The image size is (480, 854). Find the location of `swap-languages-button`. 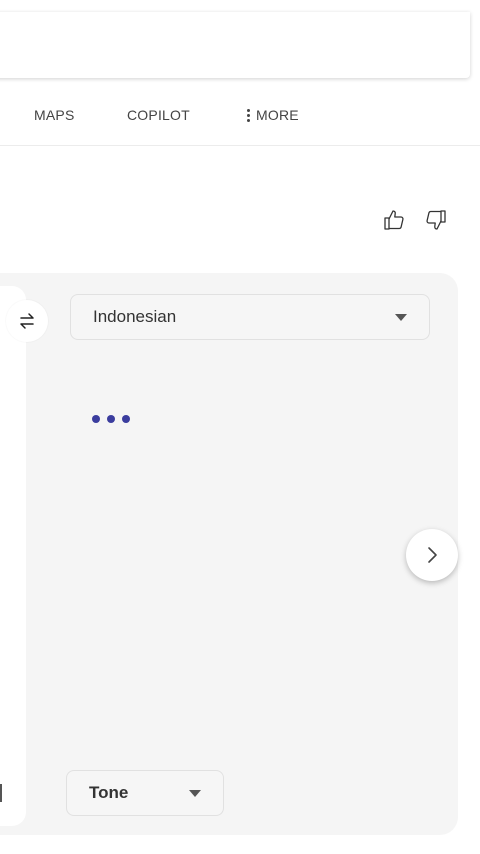

swap-languages-button is located at coordinates (27, 321).